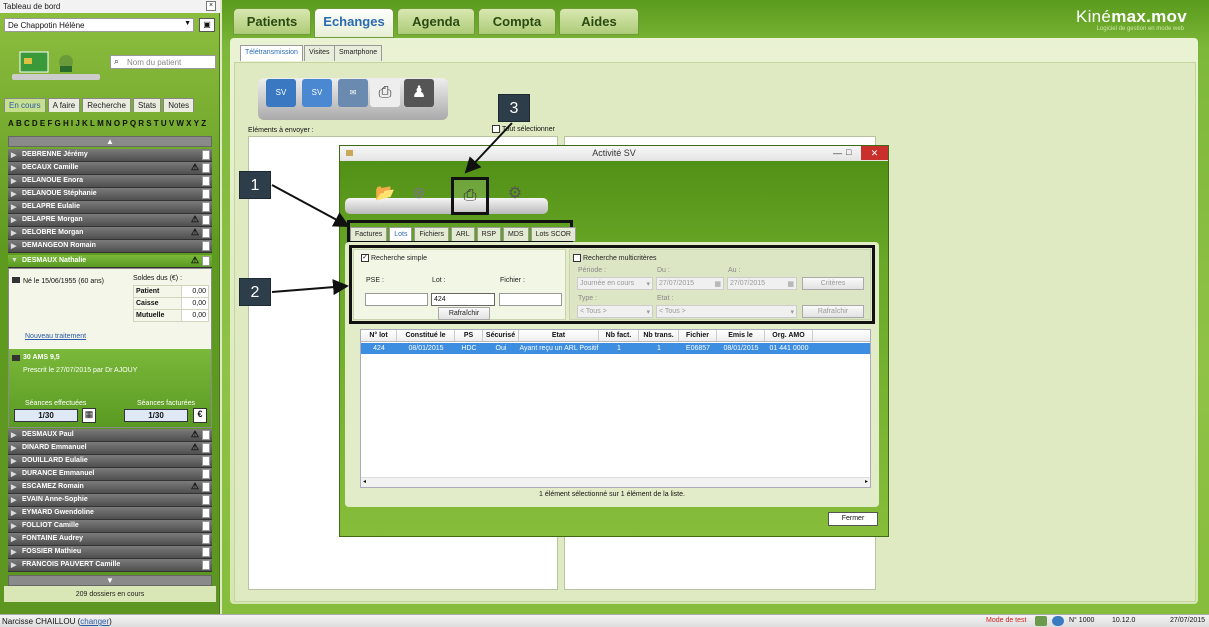 The image size is (1209, 627). I want to click on tab-smartphone: Smartphone, so click(358, 53).